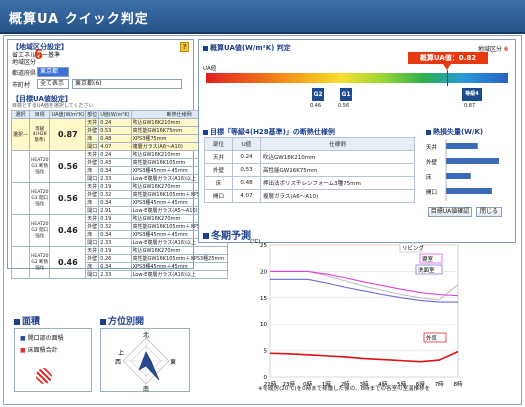 The height and width of the screenshot is (407, 525). I want to click on ua-callout: 概算UA値：0.82, so click(448, 58).